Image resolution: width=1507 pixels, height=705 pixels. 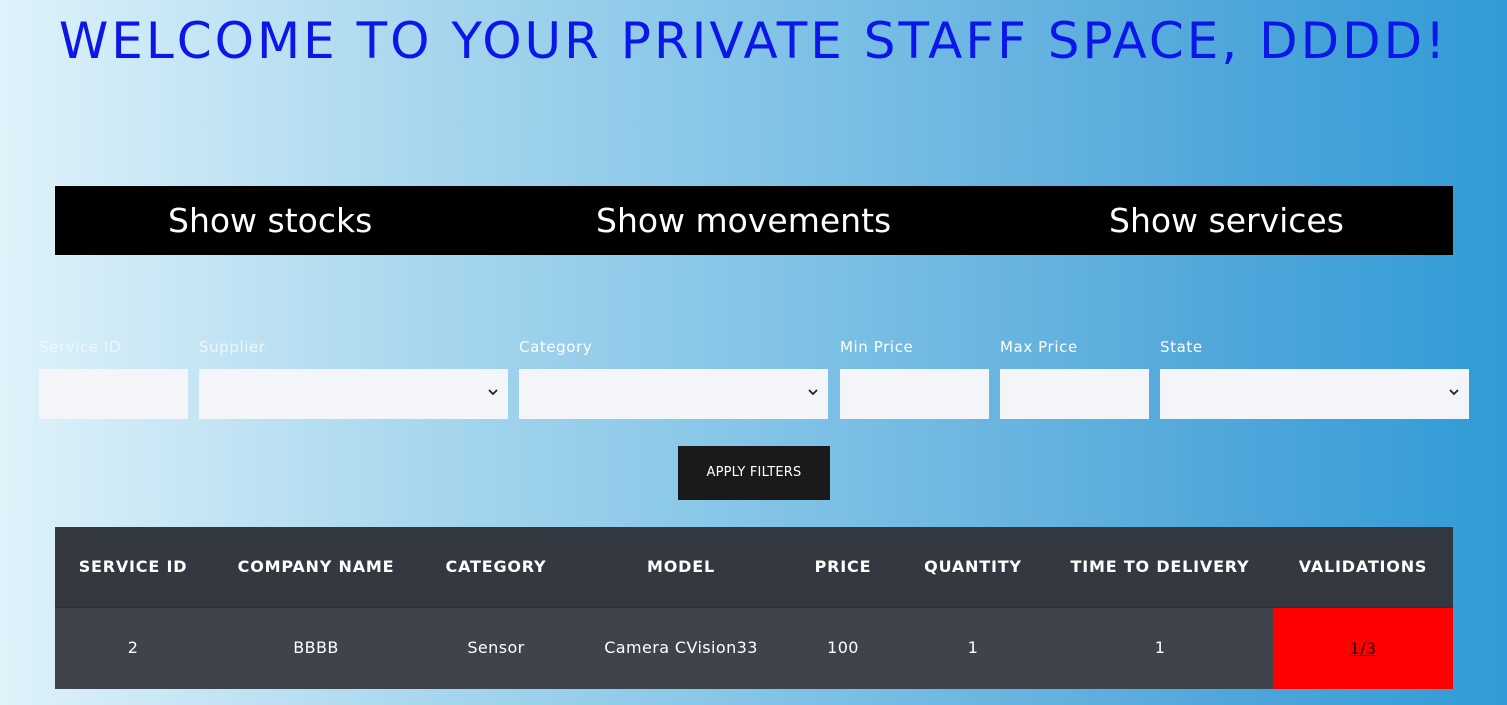 I want to click on company-name-cell: BBBB, so click(x=316, y=647).